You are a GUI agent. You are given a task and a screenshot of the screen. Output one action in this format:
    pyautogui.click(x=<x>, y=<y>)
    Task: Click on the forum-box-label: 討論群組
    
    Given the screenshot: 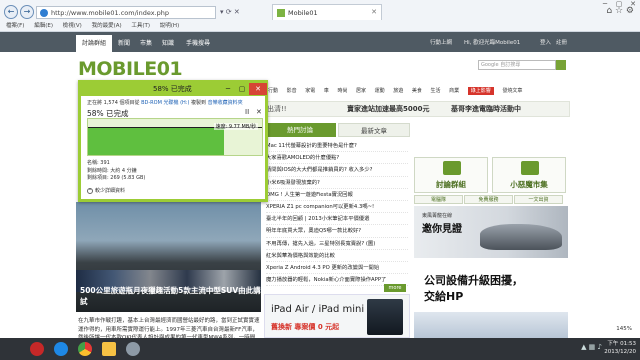 What is the action you would take?
    pyautogui.click(x=451, y=184)
    